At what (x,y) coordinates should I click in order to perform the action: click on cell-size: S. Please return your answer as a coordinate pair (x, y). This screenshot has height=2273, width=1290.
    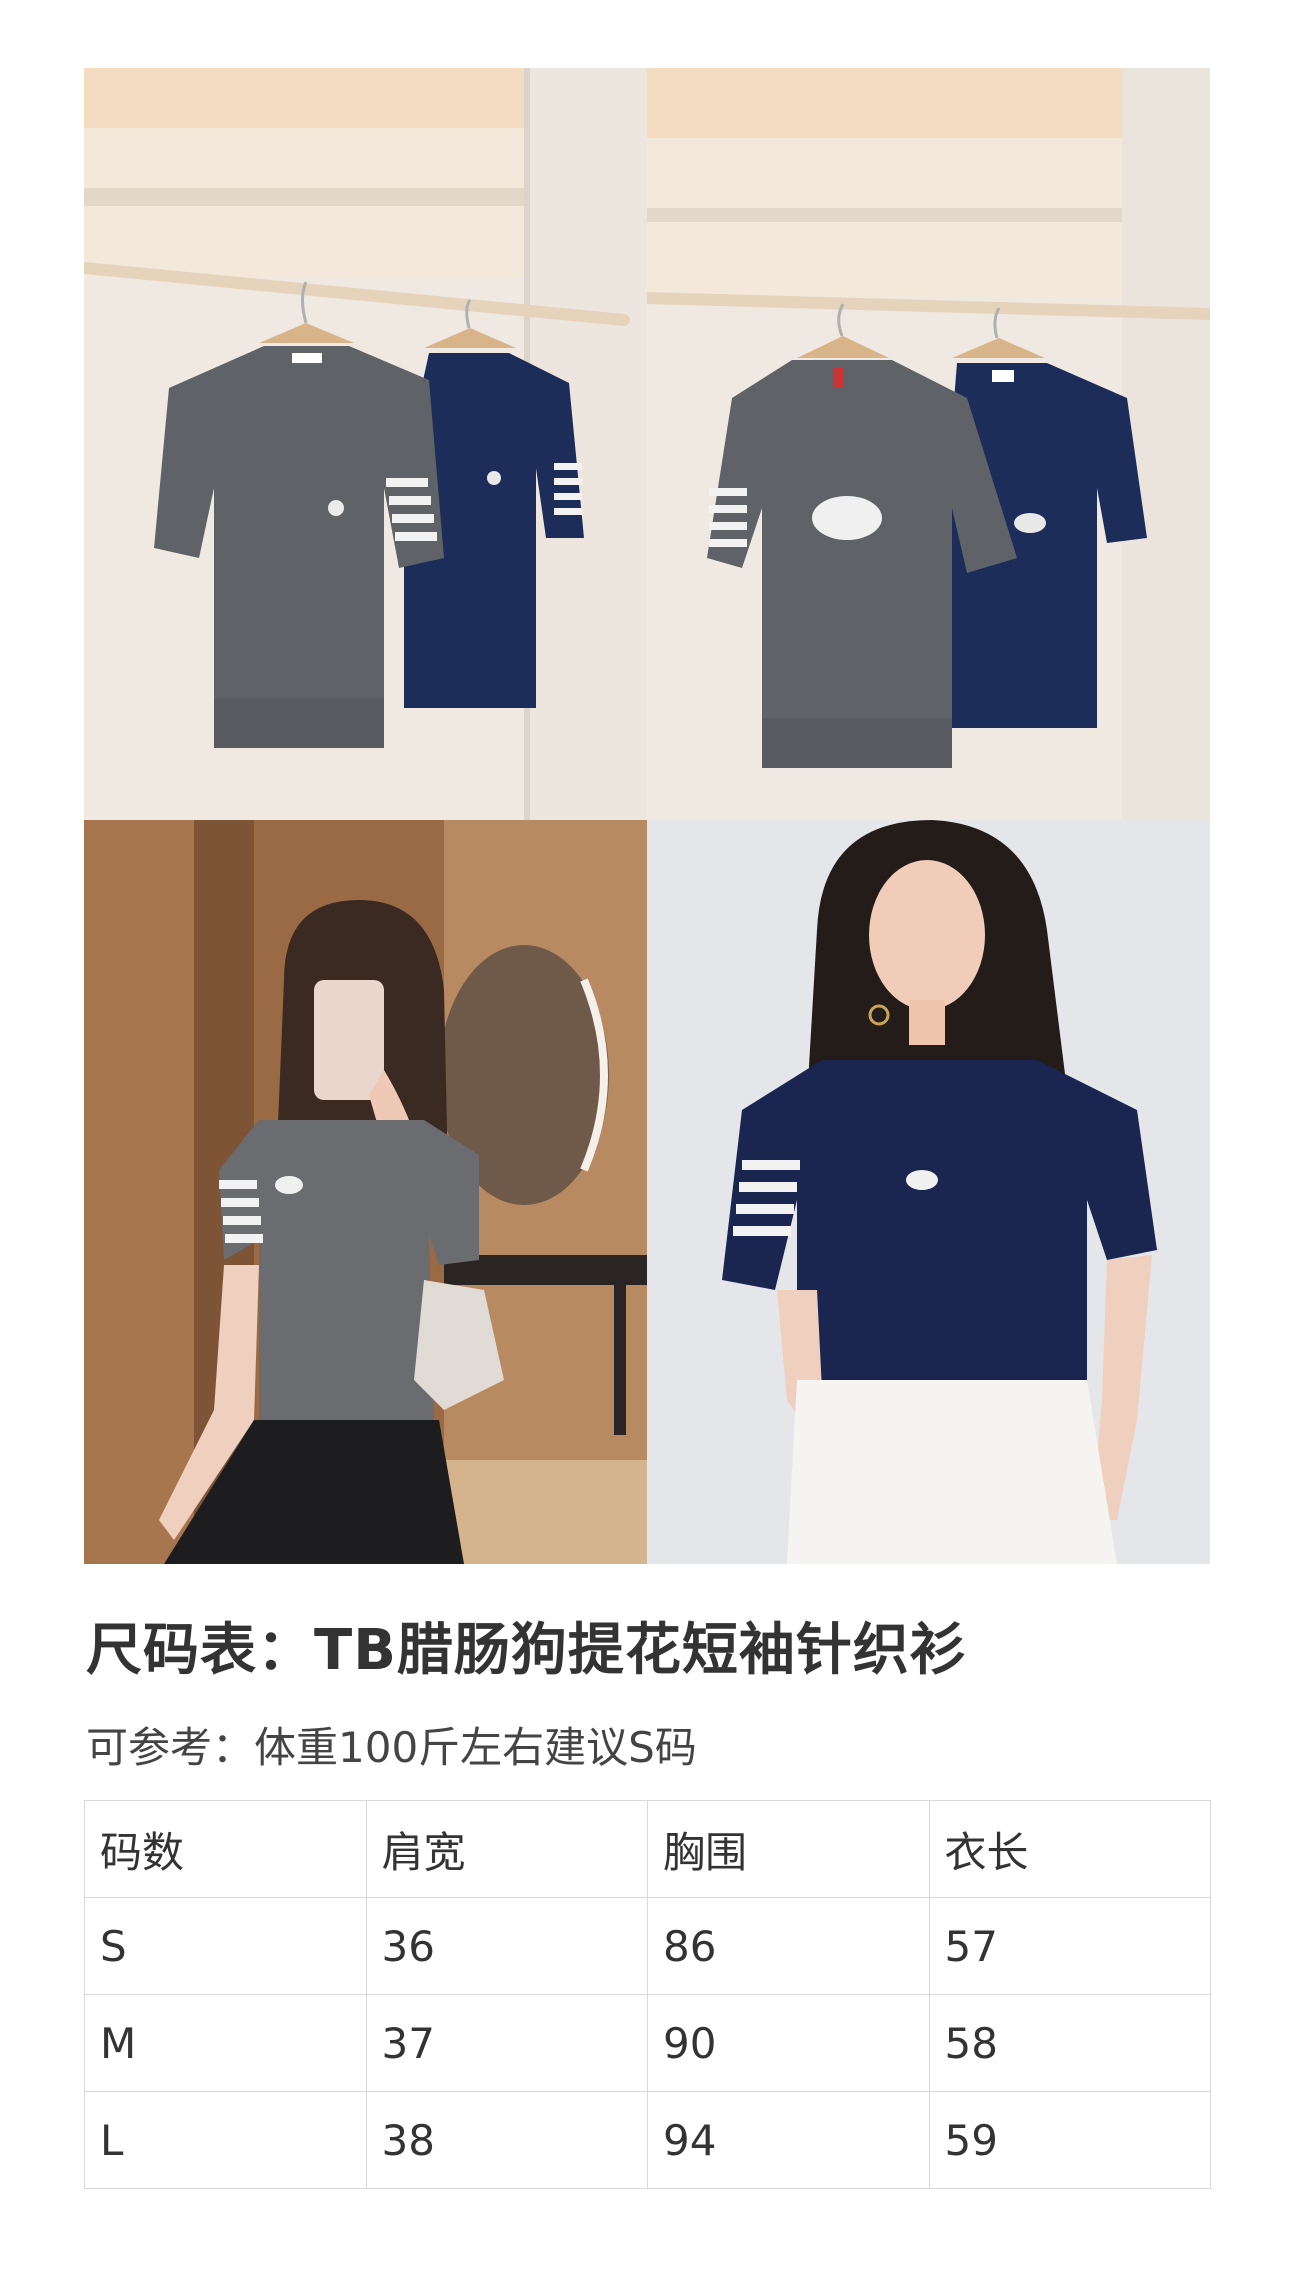
    Looking at the image, I should click on (225, 1946).